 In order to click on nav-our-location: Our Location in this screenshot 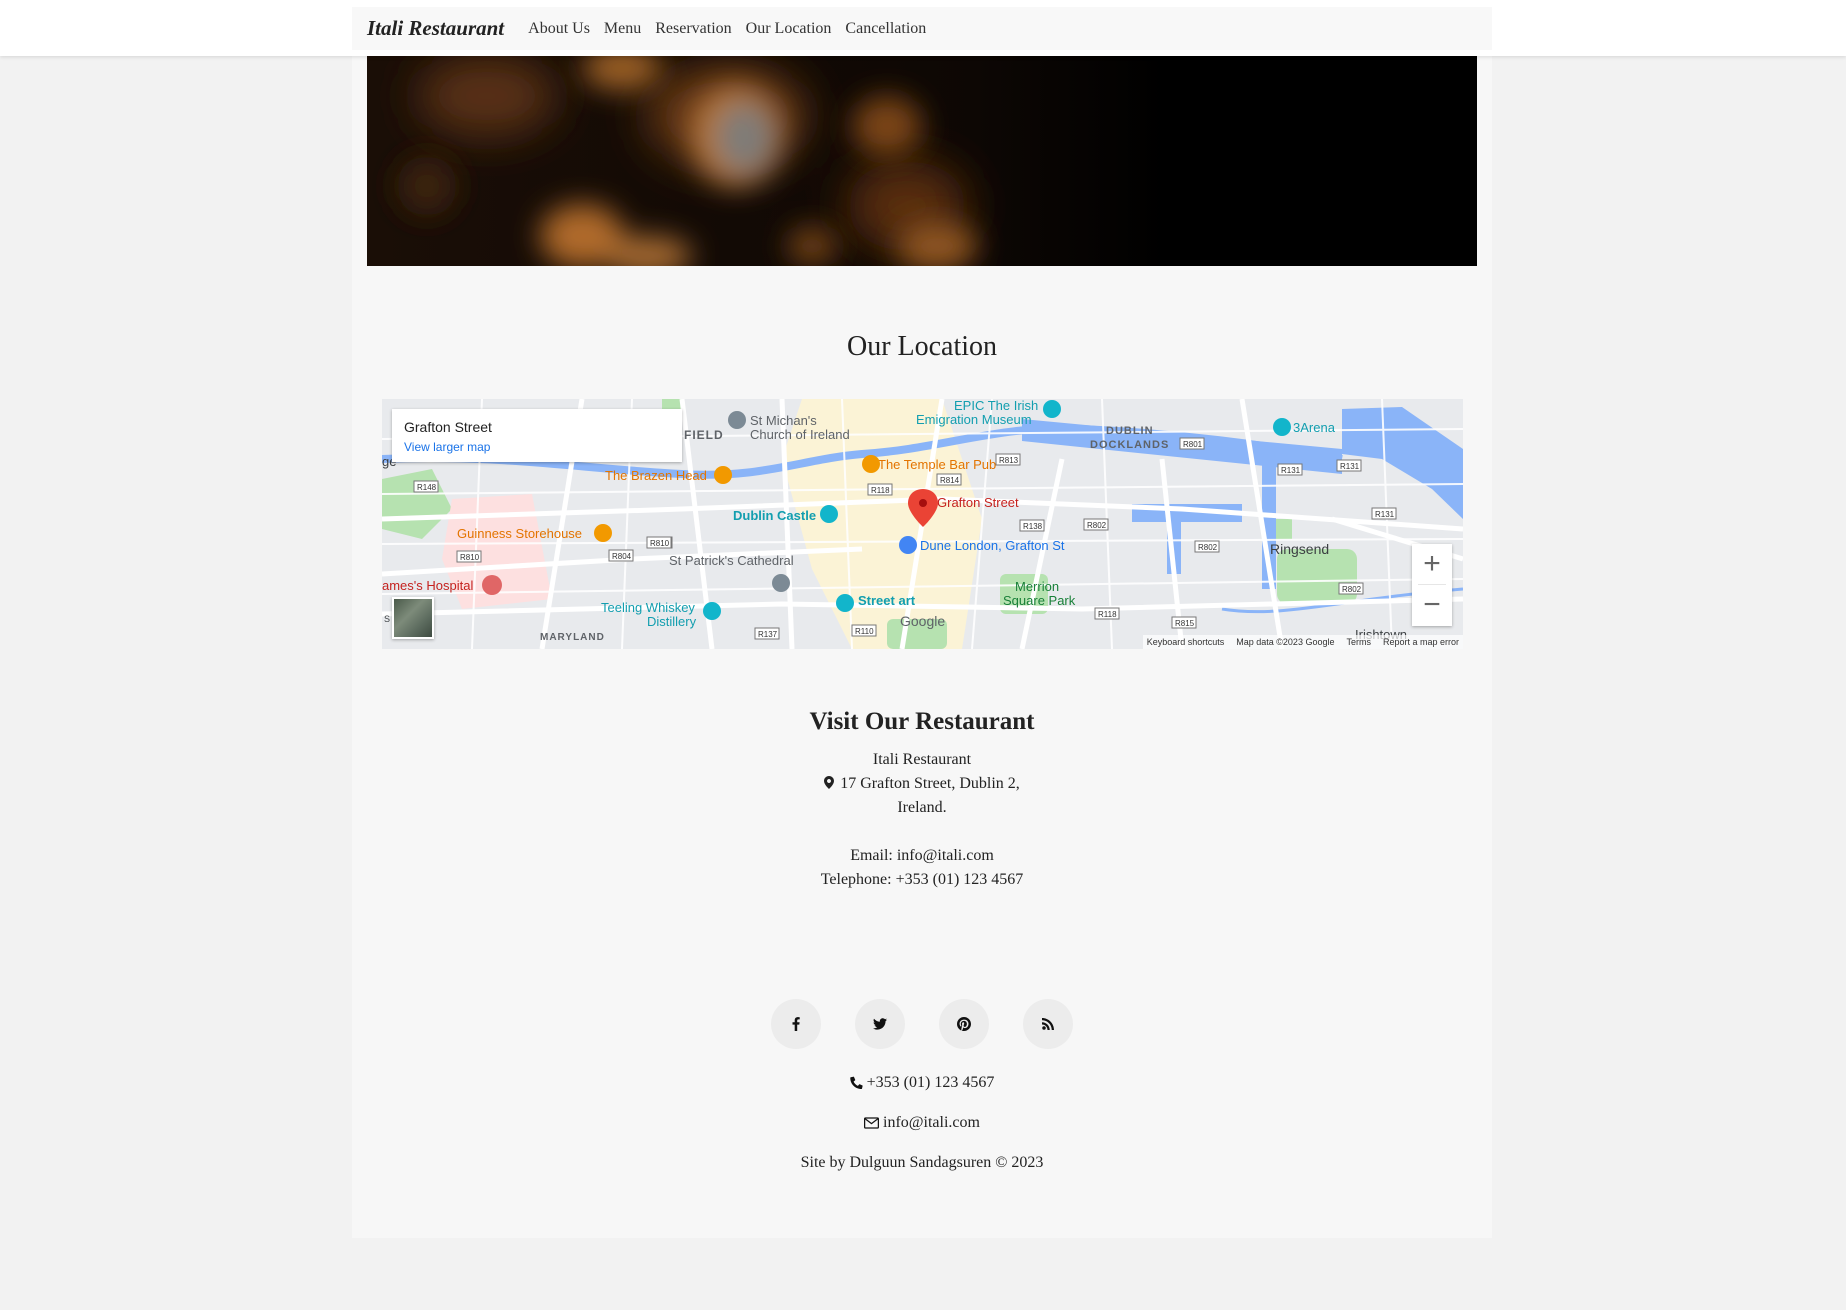, I will do `click(789, 29)`.